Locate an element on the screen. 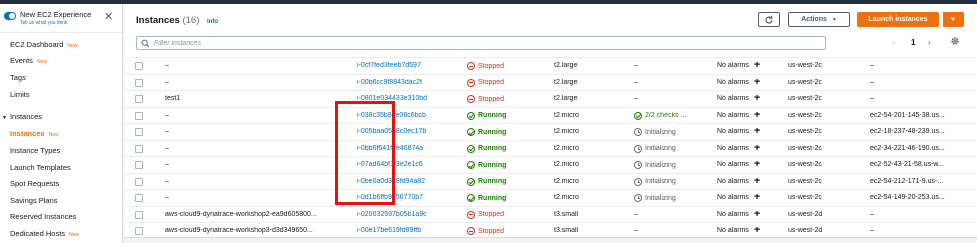 This screenshot has height=243, width=977. next-page-icon: › is located at coordinates (929, 42).